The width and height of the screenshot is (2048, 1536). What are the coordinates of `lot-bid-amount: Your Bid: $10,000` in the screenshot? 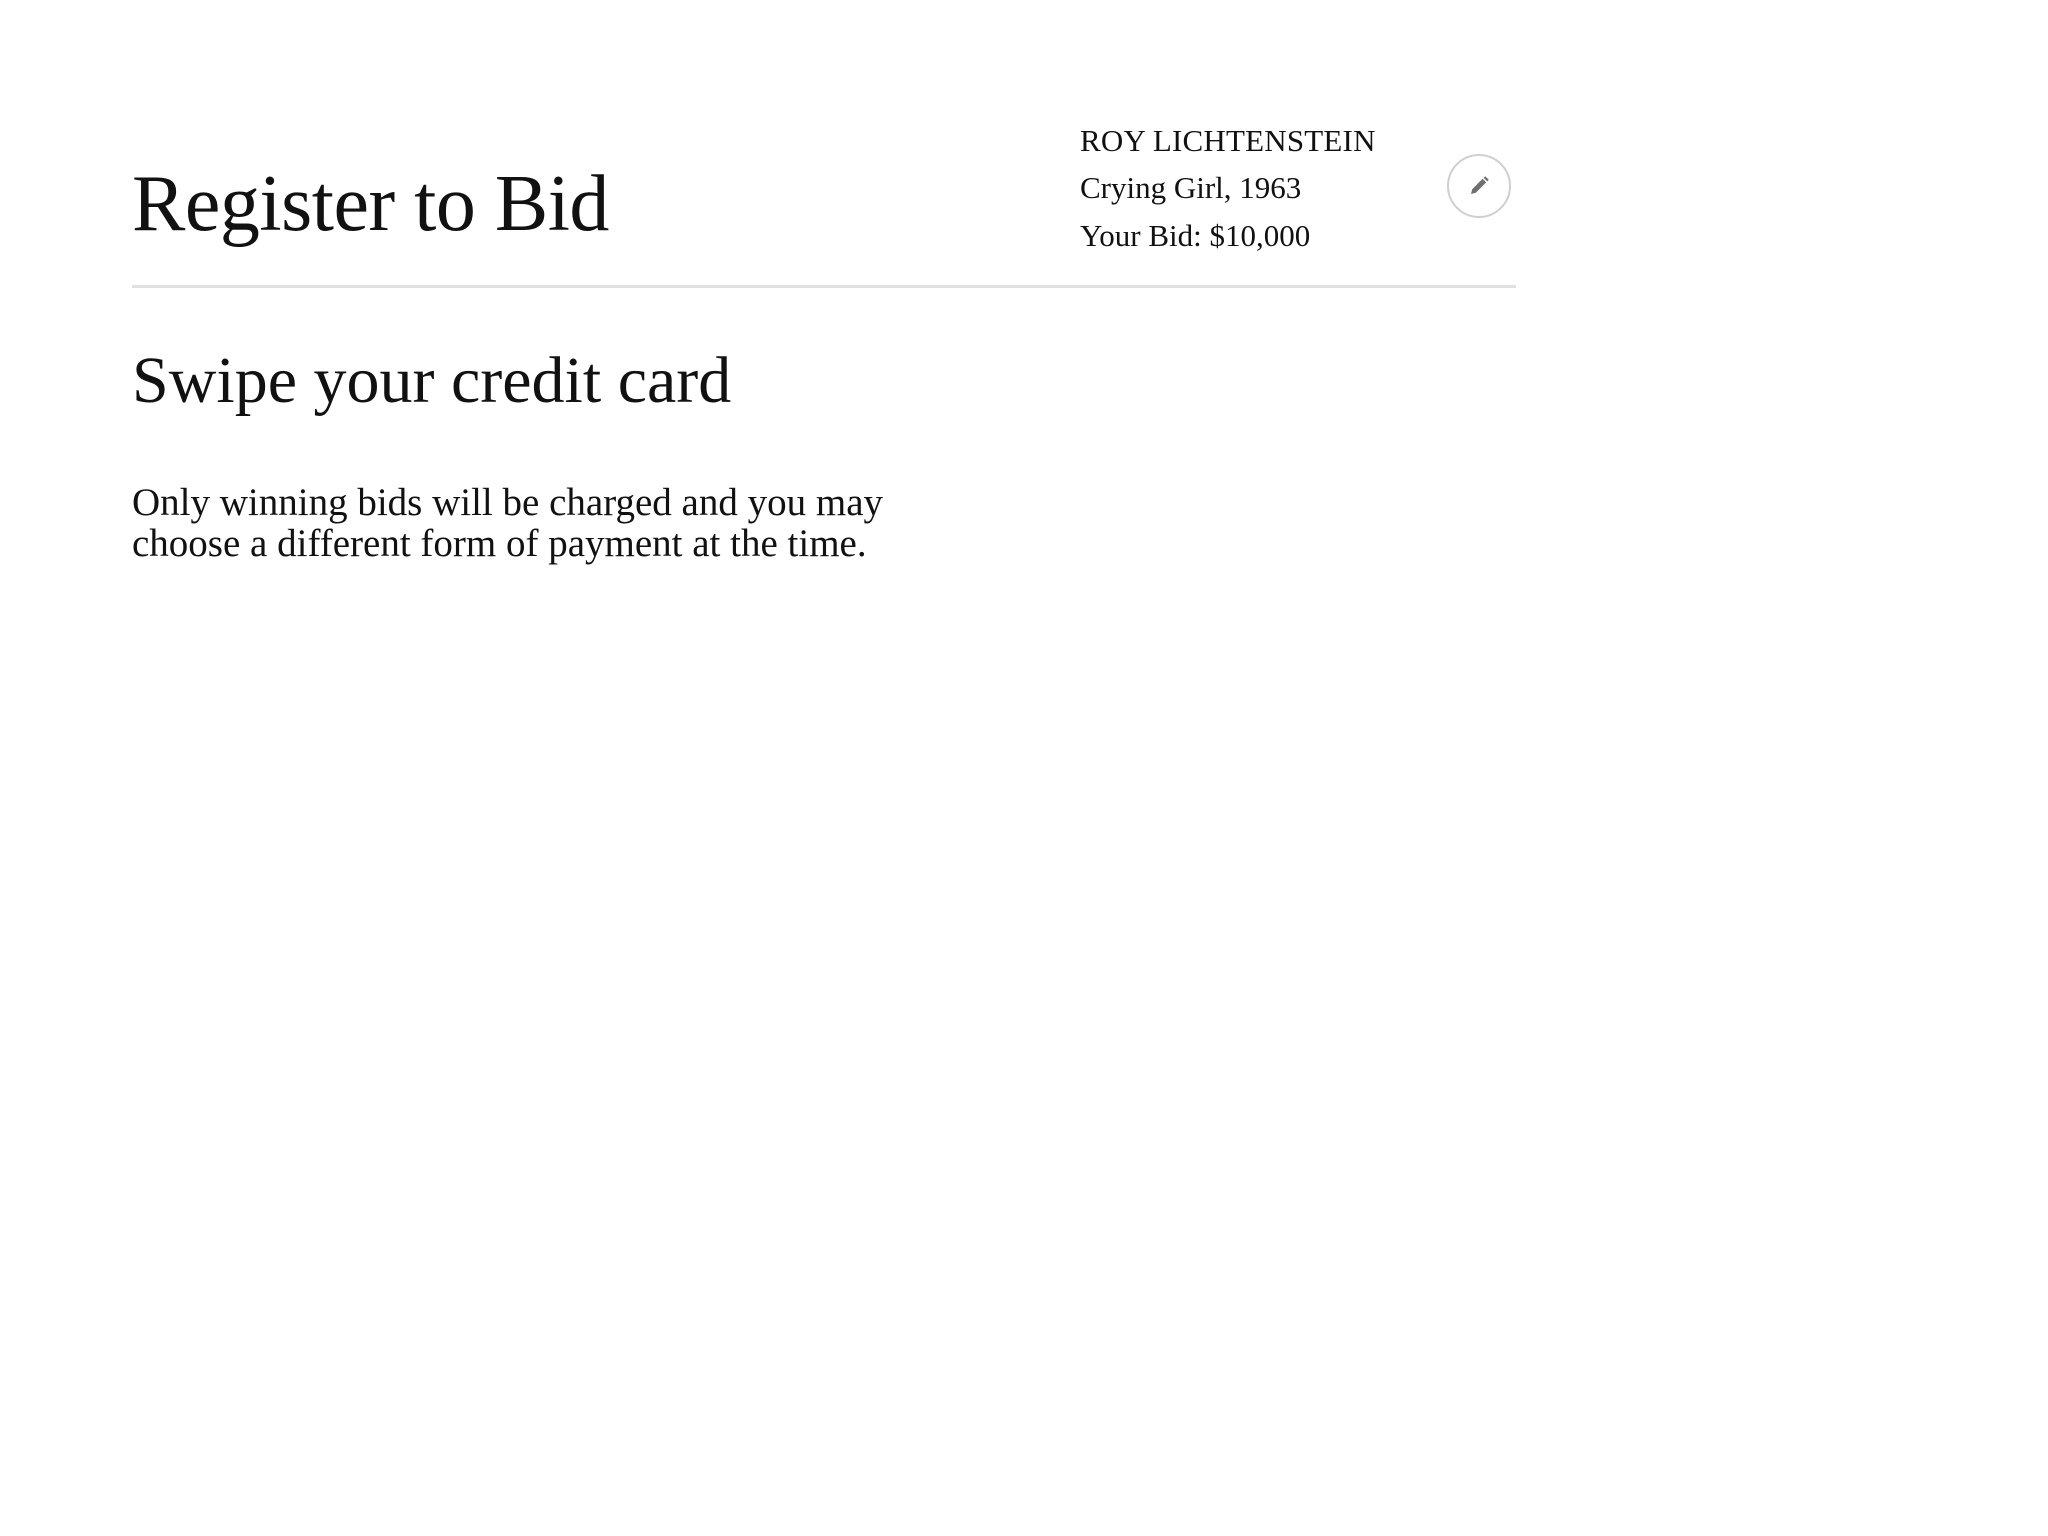 It's located at (1195, 235).